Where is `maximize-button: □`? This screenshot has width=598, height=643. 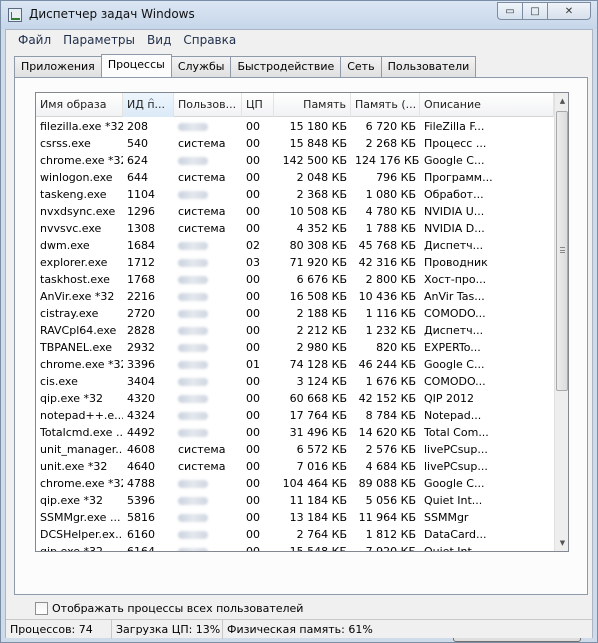
maximize-button: □ is located at coordinates (535, 11).